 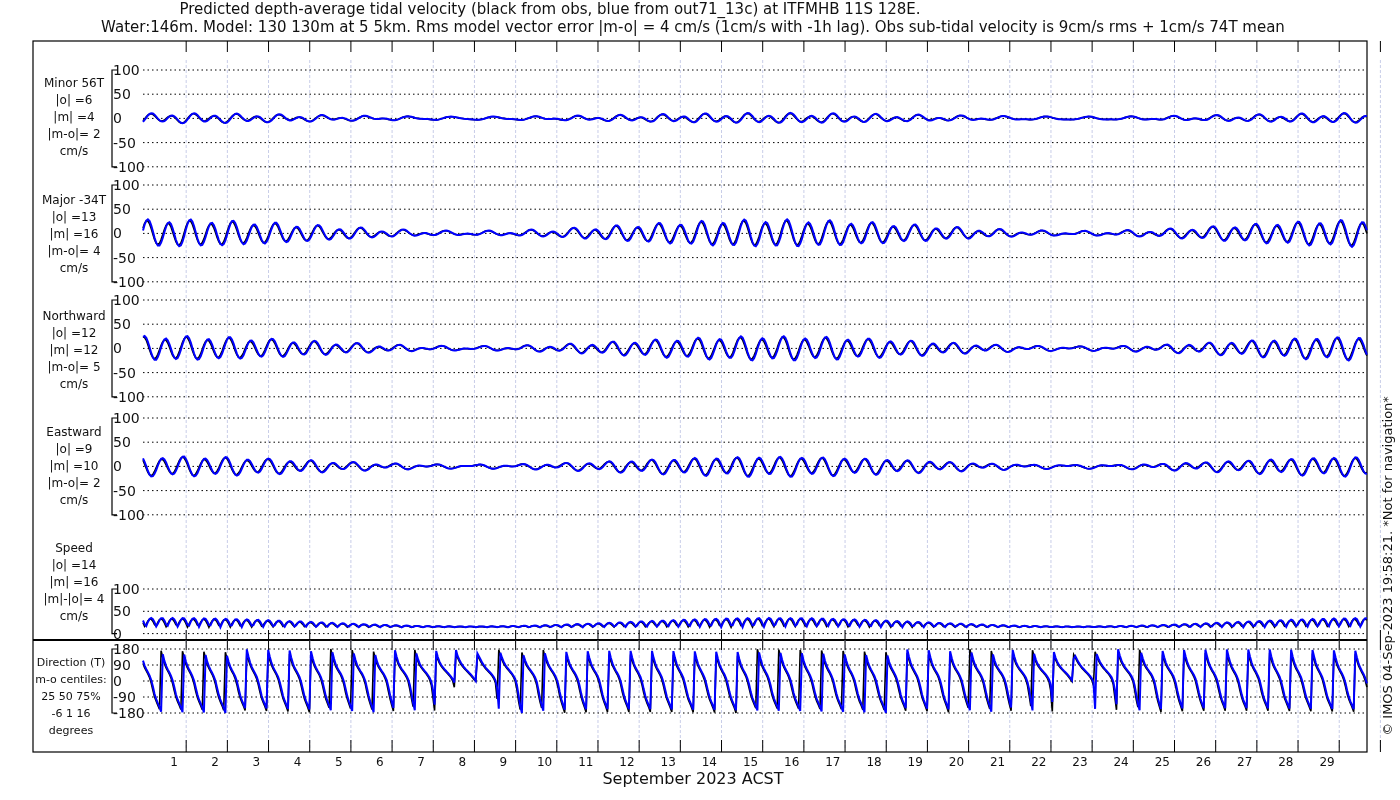 I want to click on axis-tick-label: 90, so click(x=122, y=665).